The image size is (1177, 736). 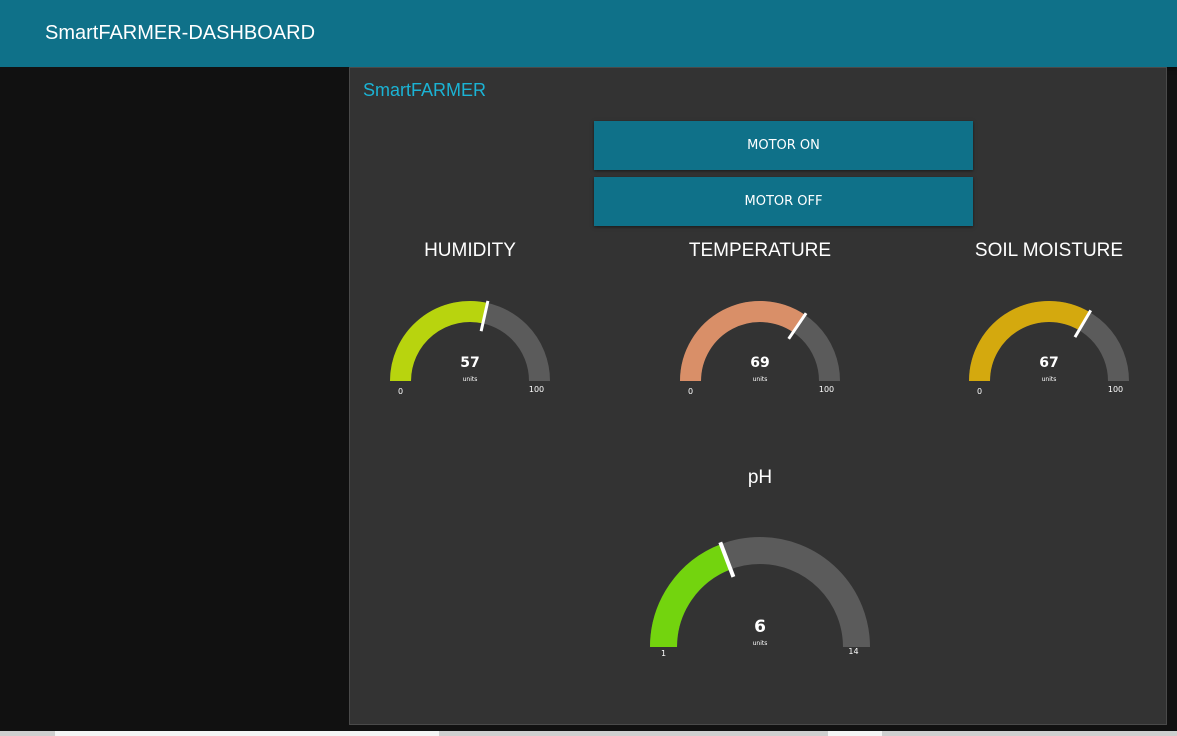 What do you see at coordinates (759, 363) in the screenshot?
I see `gauge-value: 69` at bounding box center [759, 363].